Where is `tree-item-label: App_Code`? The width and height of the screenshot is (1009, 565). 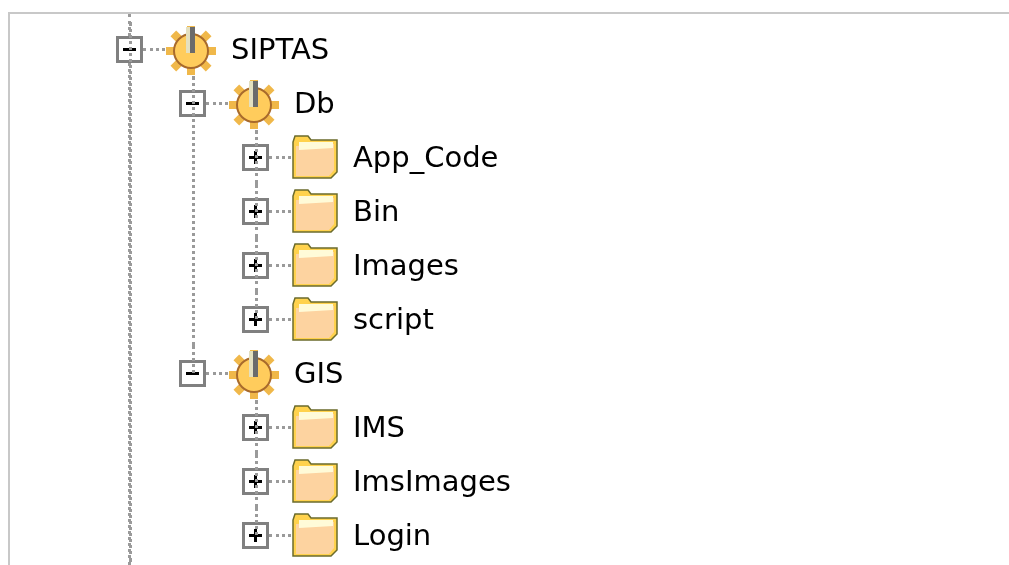
tree-item-label: App_Code is located at coordinates (426, 157).